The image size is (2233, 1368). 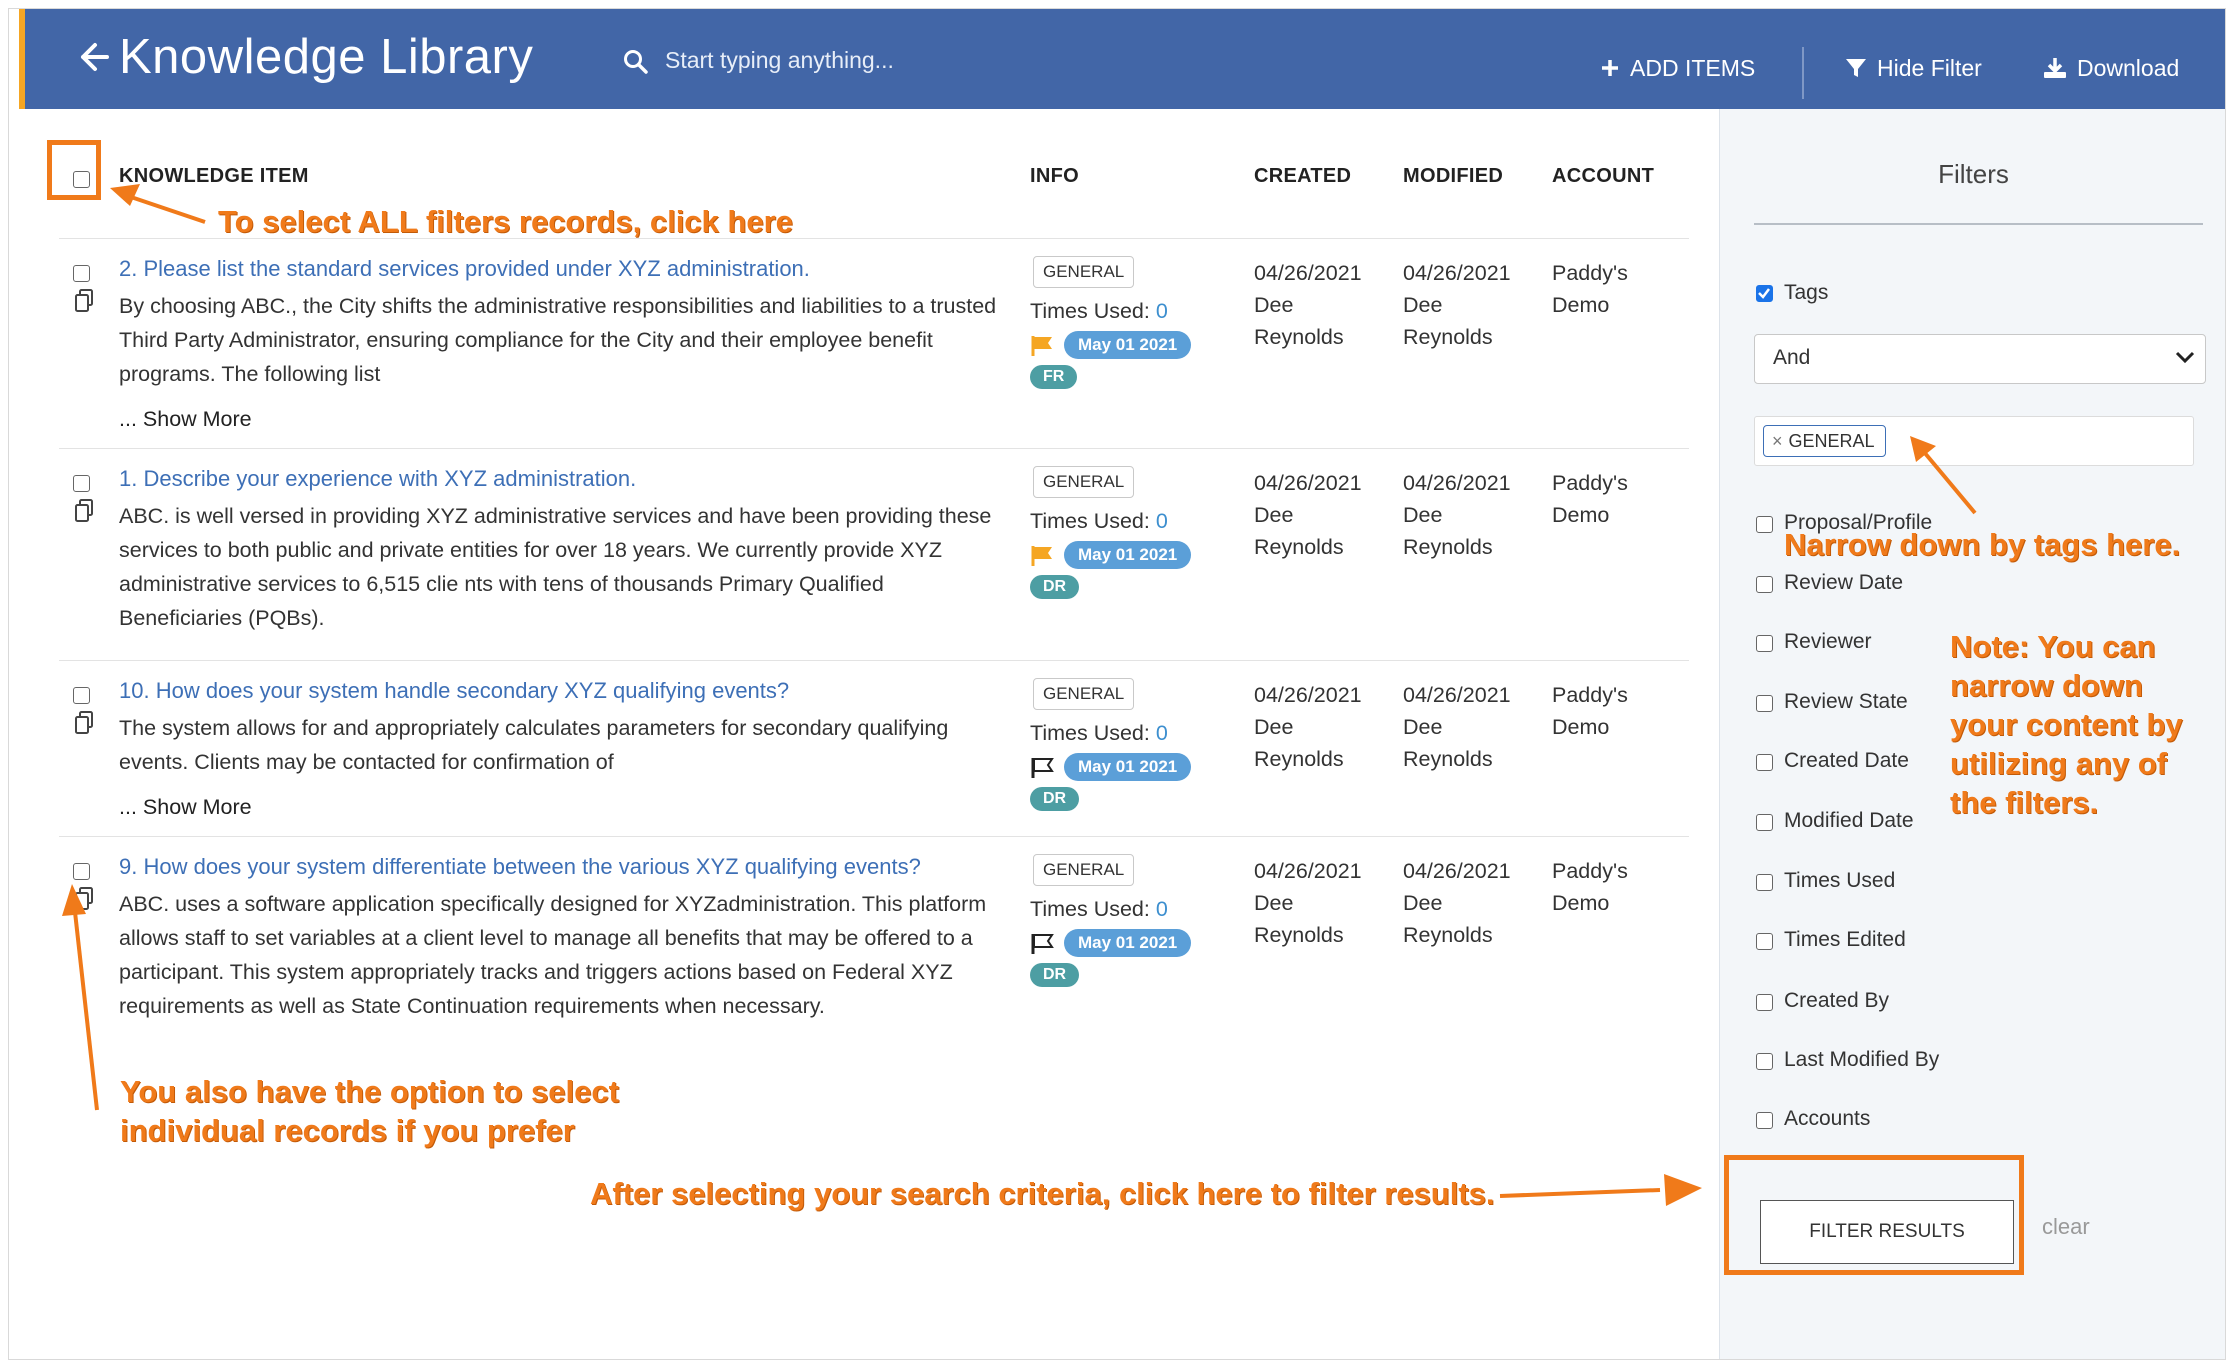 I want to click on filter-label-reviewer: Reviewer, so click(x=1828, y=641).